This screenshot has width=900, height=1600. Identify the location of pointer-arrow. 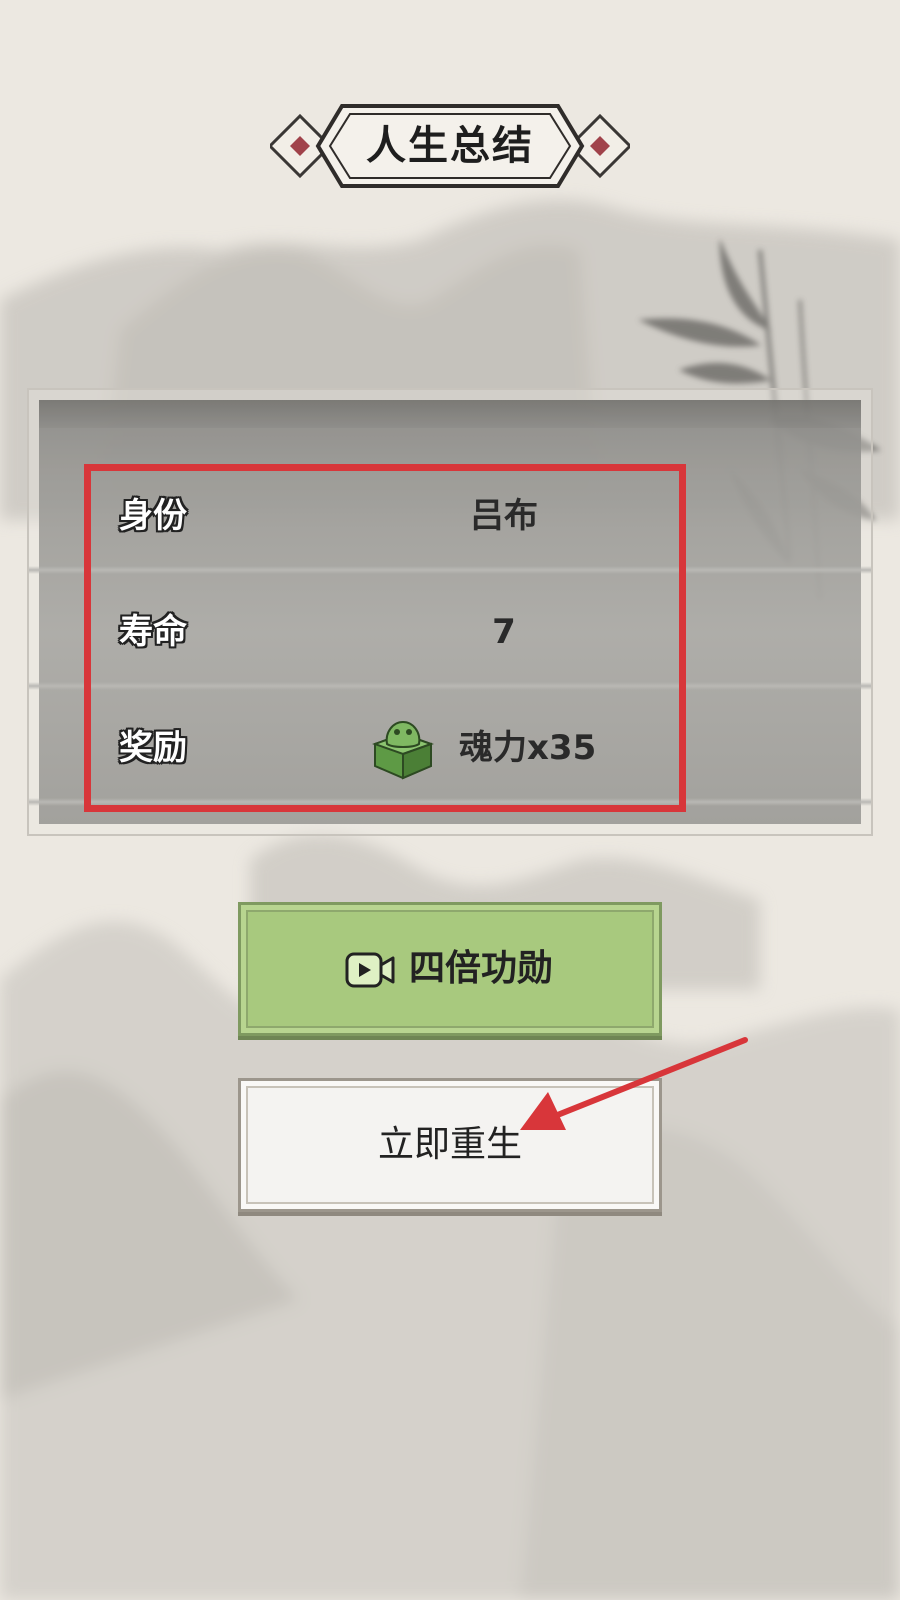
(634, 1083).